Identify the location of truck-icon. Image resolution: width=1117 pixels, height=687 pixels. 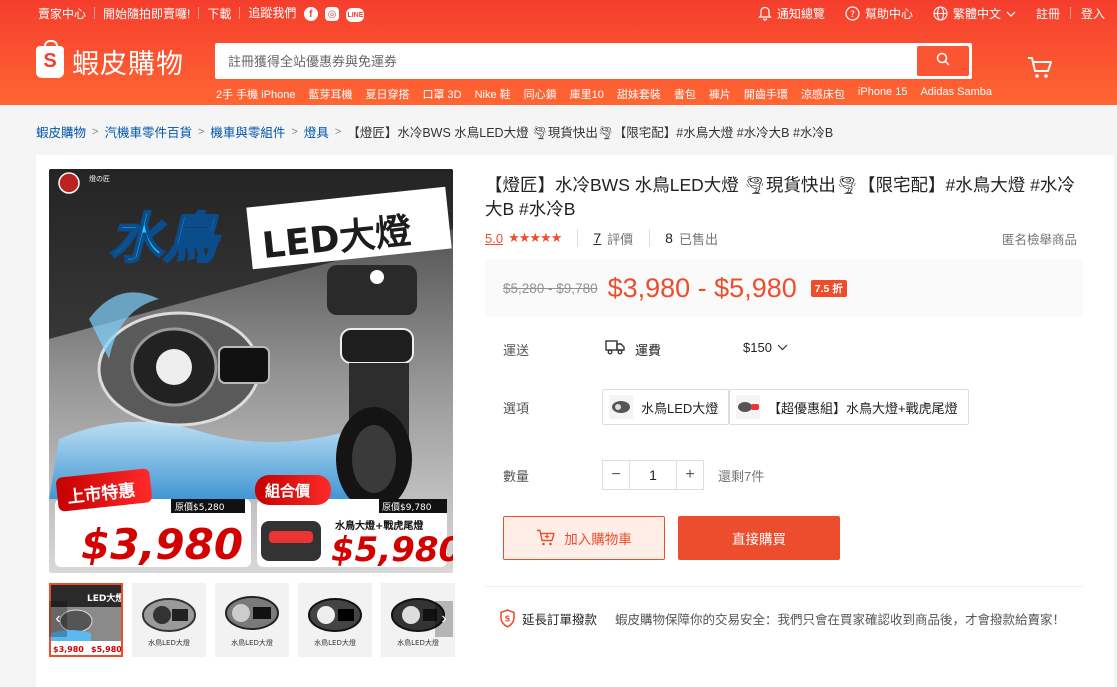
(615, 349).